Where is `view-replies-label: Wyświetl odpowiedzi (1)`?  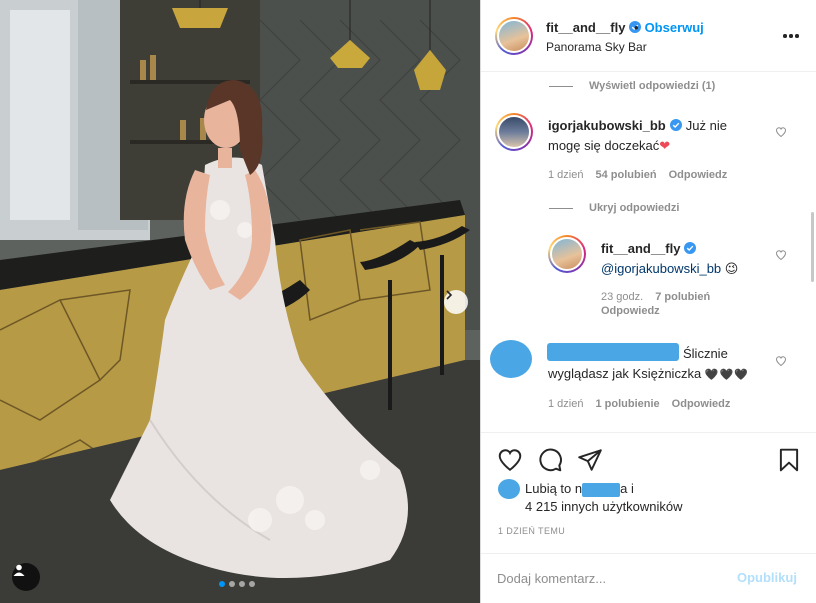
view-replies-label: Wyświetl odpowiedzi (1) is located at coordinates (652, 86).